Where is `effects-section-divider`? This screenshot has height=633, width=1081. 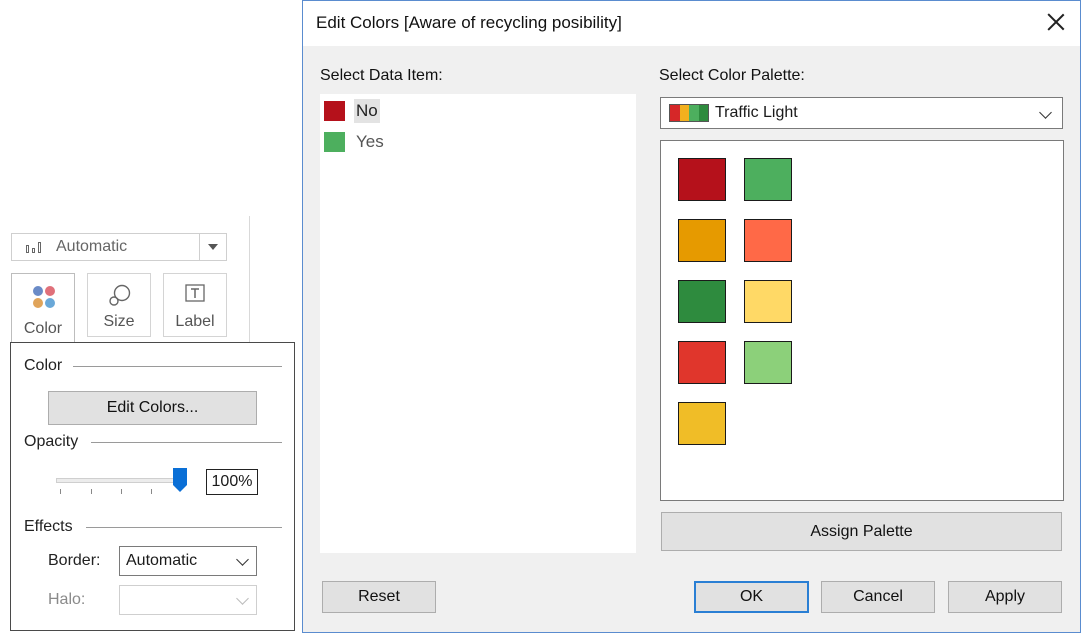 effects-section-divider is located at coordinates (184, 527).